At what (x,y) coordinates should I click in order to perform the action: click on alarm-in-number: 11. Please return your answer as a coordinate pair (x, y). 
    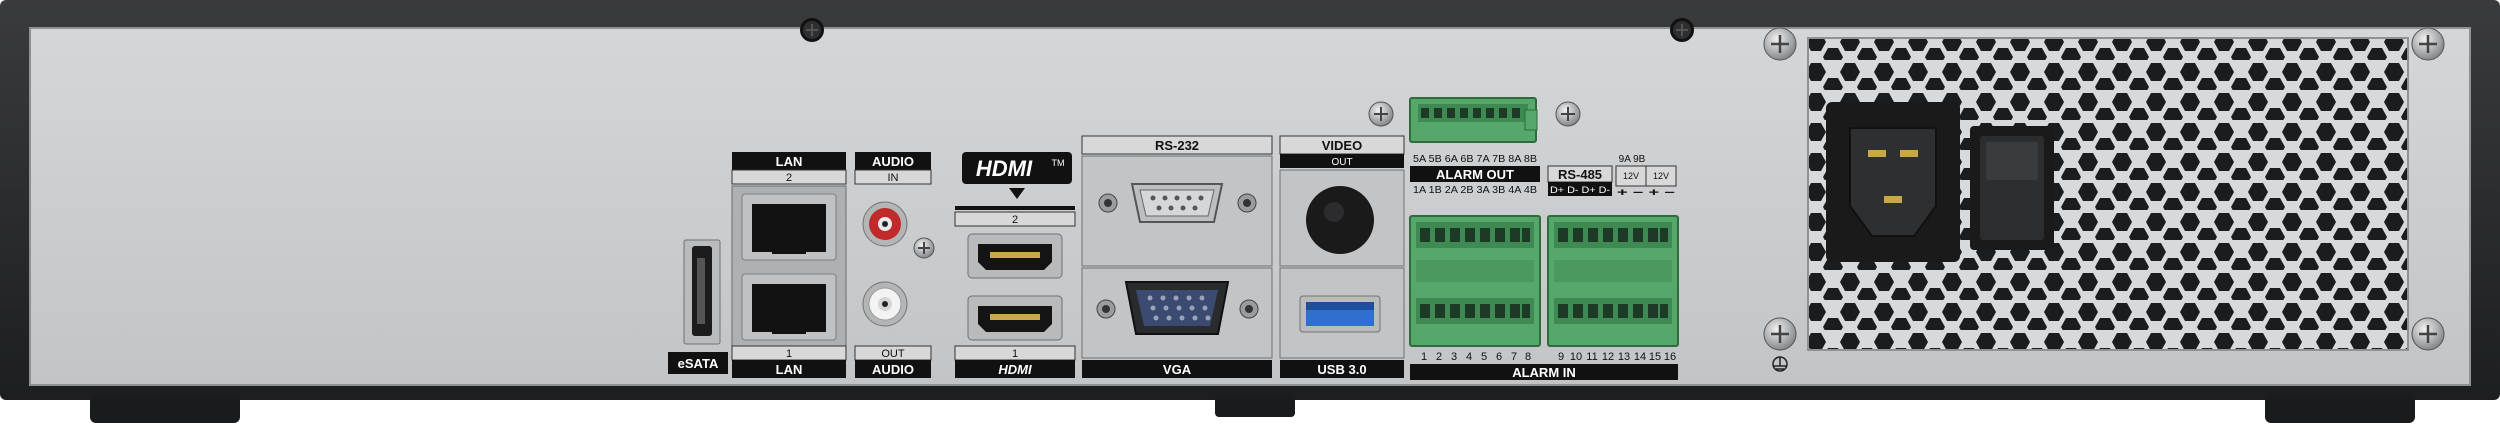
    Looking at the image, I should click on (1591, 357).